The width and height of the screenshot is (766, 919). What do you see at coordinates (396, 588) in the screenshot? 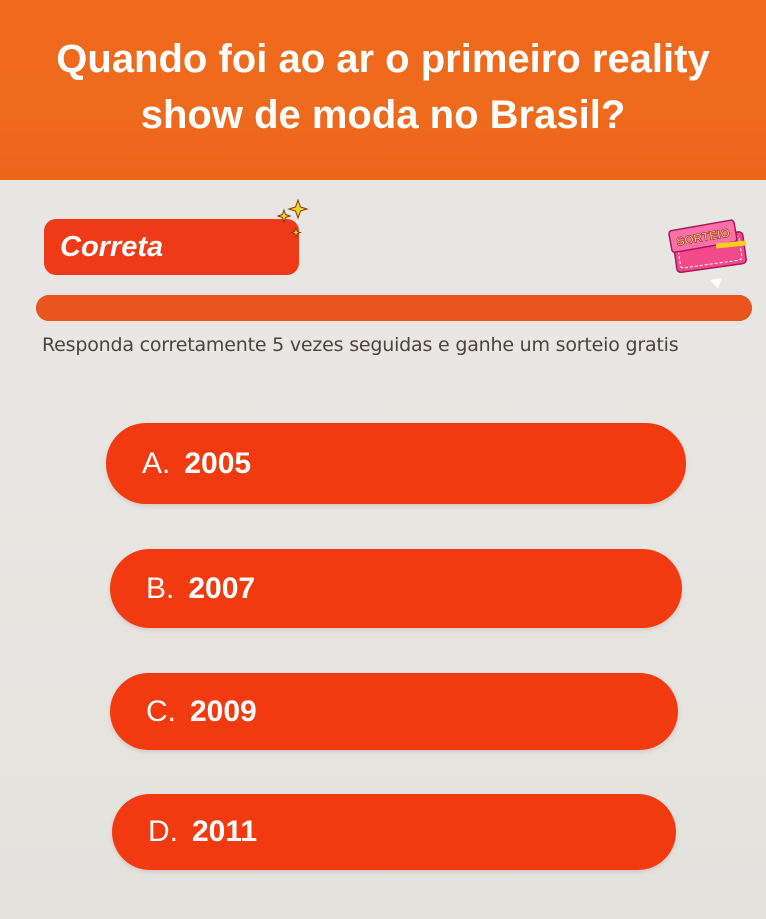
I see `answer-option-b: B. 2007` at bounding box center [396, 588].